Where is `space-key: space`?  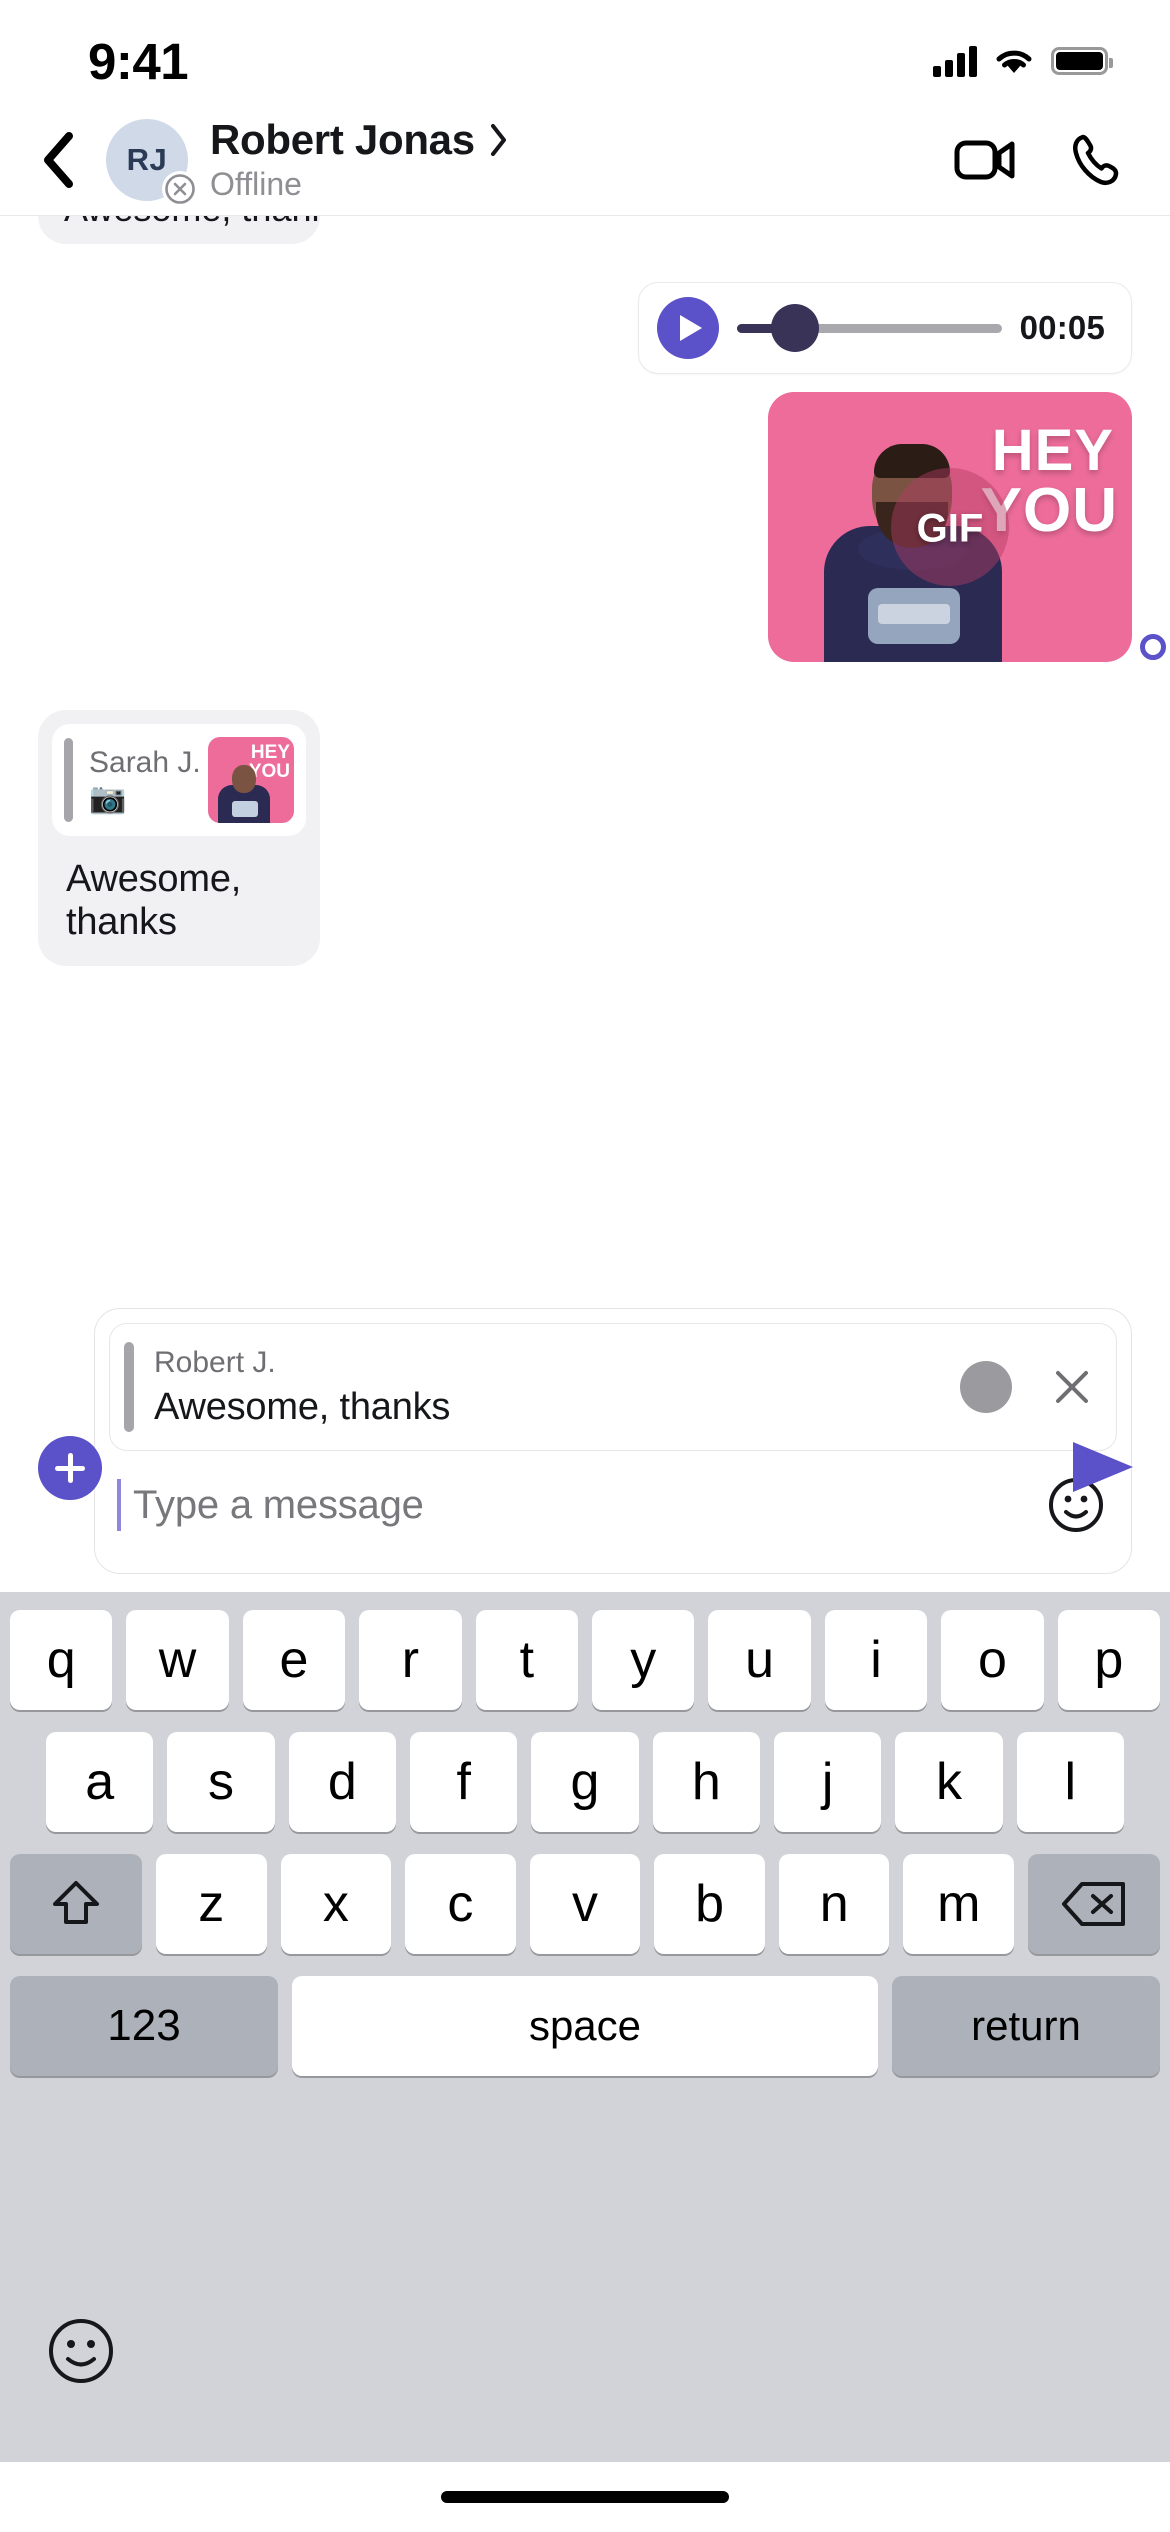 space-key: space is located at coordinates (585, 2026).